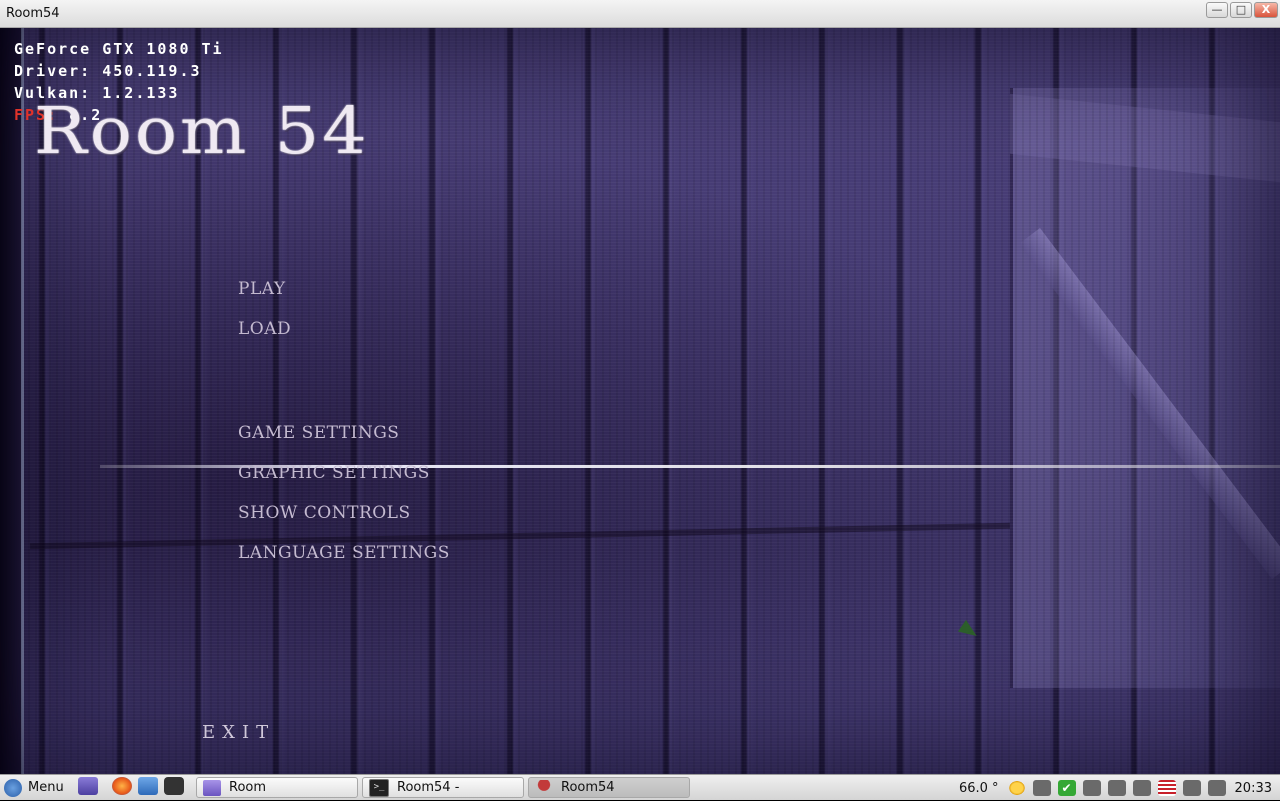  What do you see at coordinates (334, 473) in the screenshot?
I see `menu-graphic-settings: GRAPHIC SETTINGS` at bounding box center [334, 473].